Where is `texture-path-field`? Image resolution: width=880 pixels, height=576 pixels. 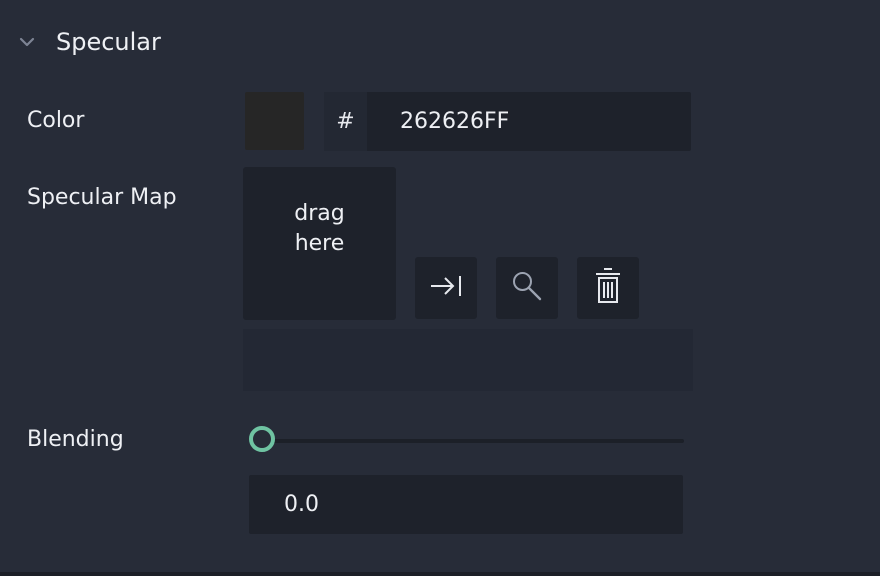
texture-path-field is located at coordinates (468, 360).